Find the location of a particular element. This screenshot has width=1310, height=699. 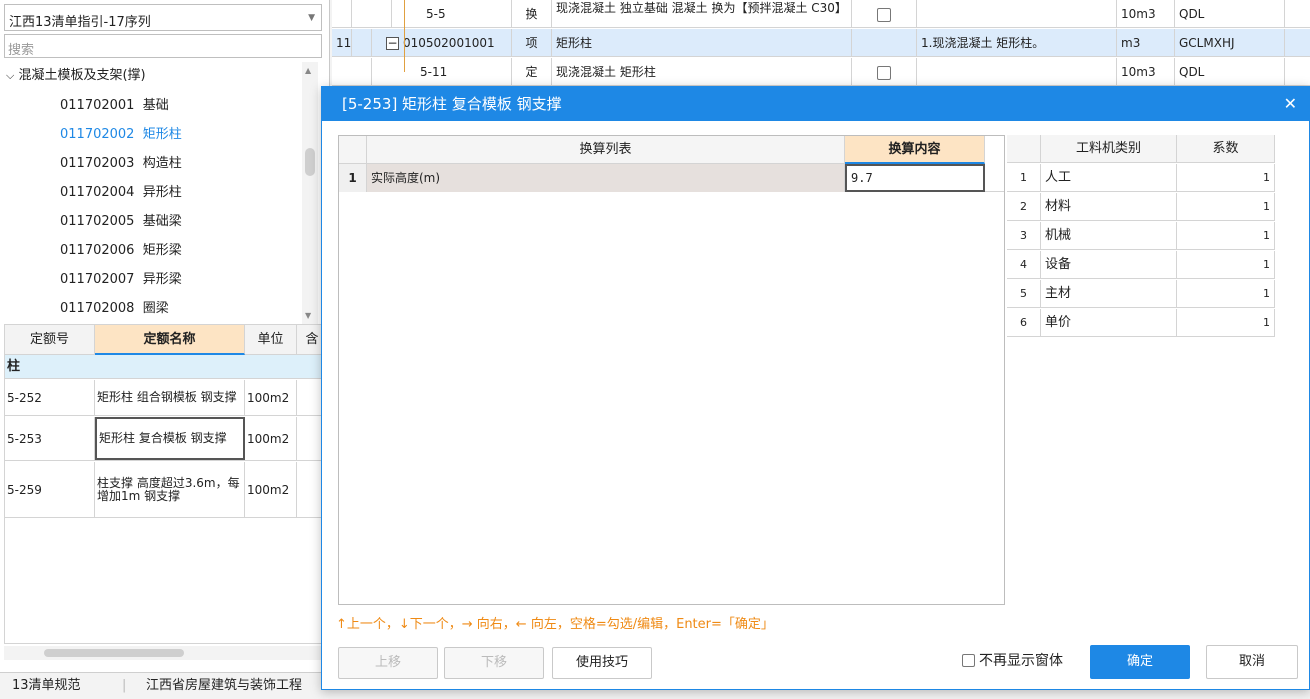

tree-item: 011702004 异形柱 is located at coordinates (121, 193).